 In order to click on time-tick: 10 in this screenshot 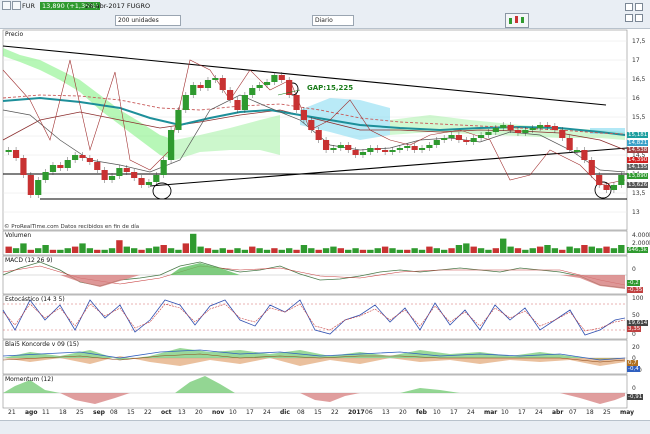, I will do `click(233, 412)`.